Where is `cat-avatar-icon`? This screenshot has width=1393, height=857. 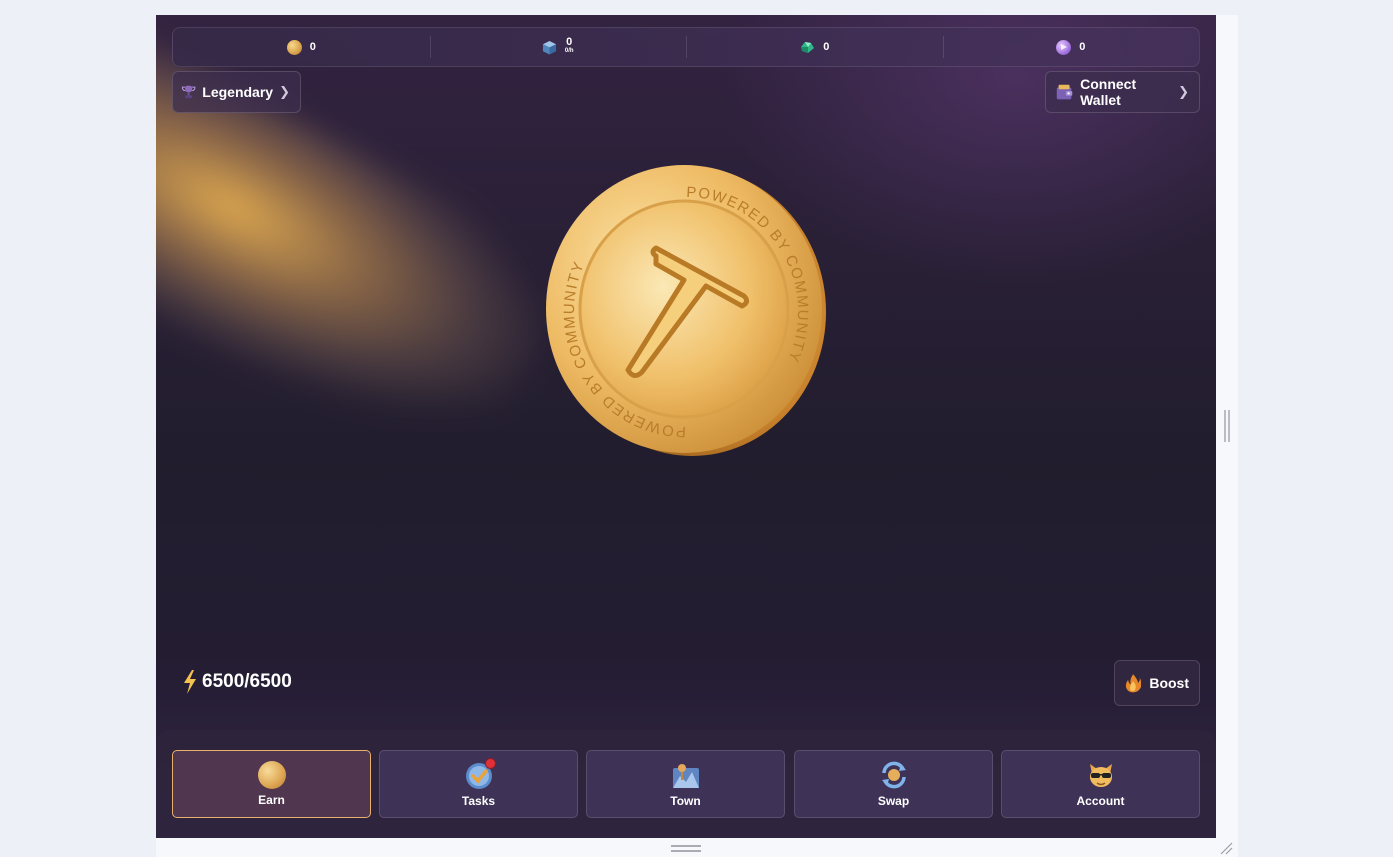
cat-avatar-icon is located at coordinates (1100, 775).